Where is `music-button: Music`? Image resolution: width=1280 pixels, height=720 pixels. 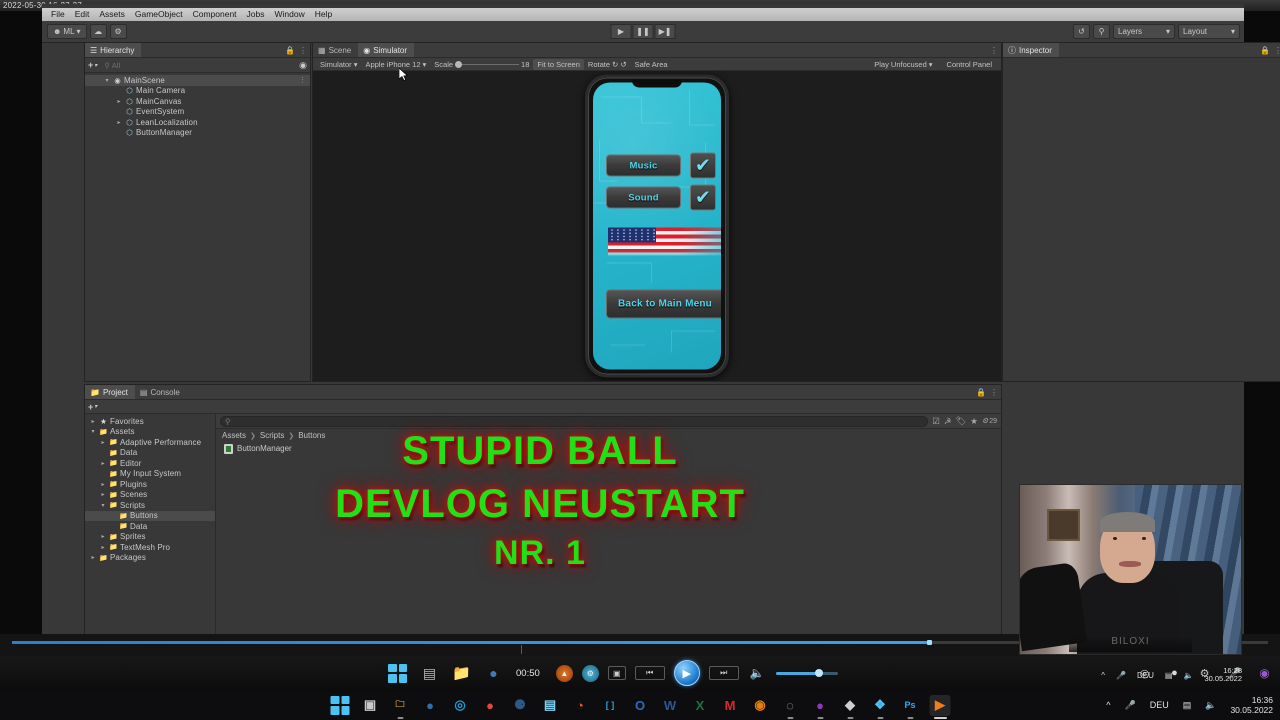
music-button: Music is located at coordinates (643, 165).